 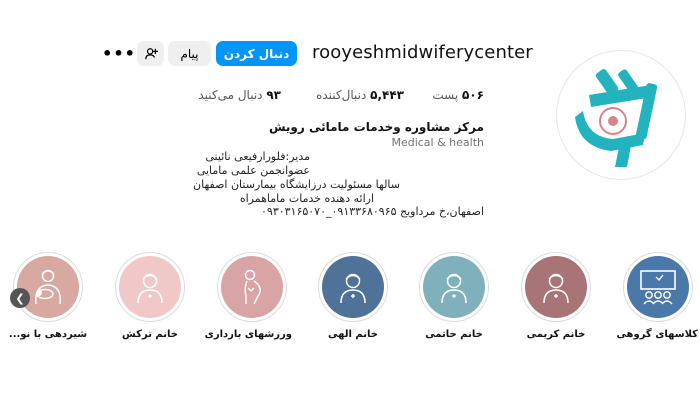 What do you see at coordinates (230, 95) in the screenshot?
I see `following-label: دنبال می‌کنید` at bounding box center [230, 95].